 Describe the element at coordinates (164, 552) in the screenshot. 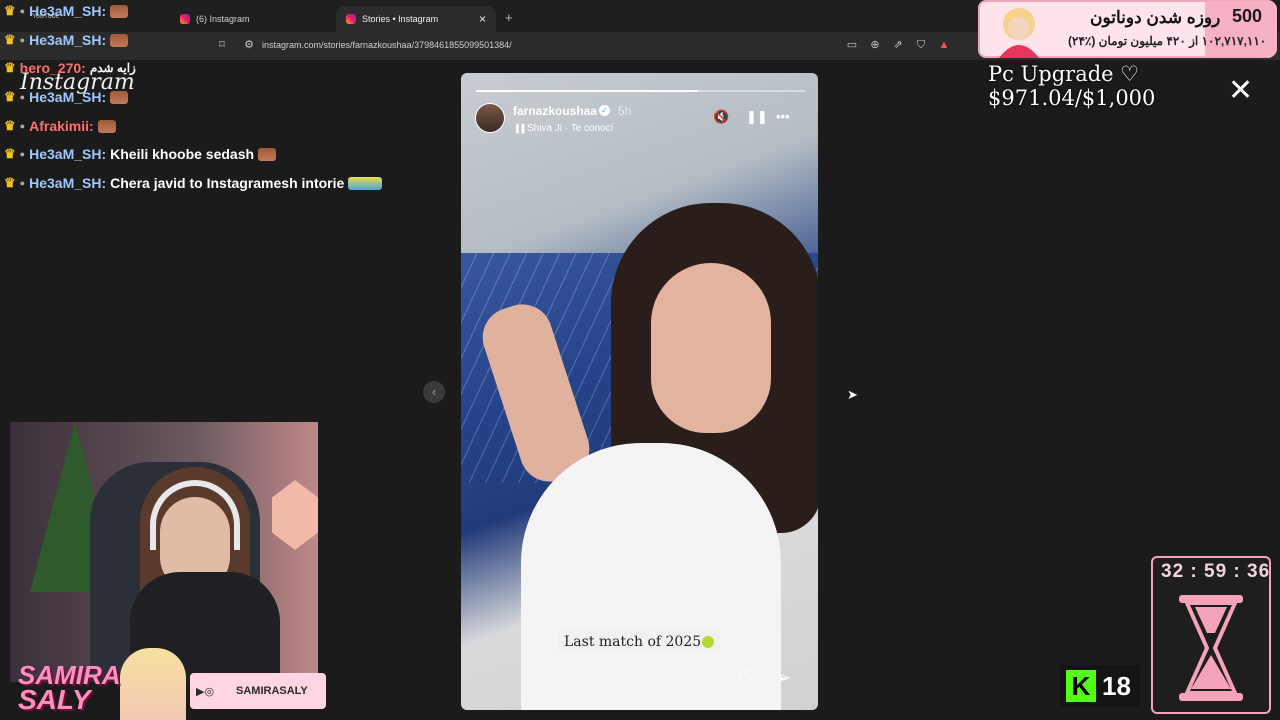

I see `webcam-feed` at that location.